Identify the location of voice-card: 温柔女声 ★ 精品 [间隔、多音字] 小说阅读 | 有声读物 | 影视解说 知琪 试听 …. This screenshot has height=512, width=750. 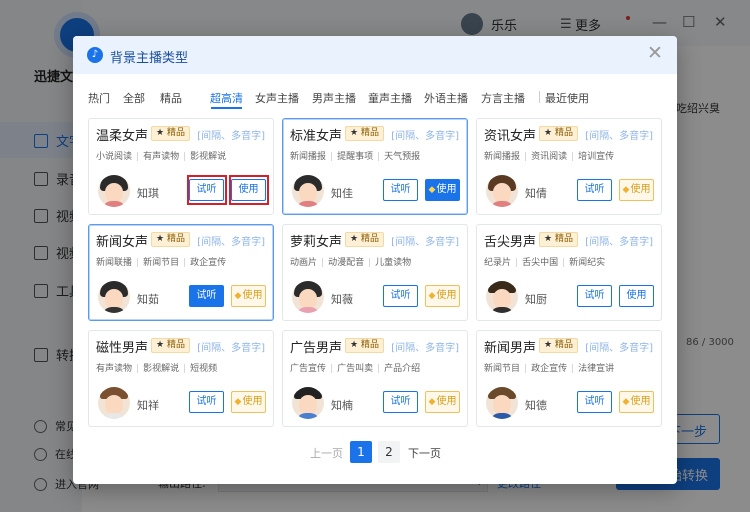
(181, 166).